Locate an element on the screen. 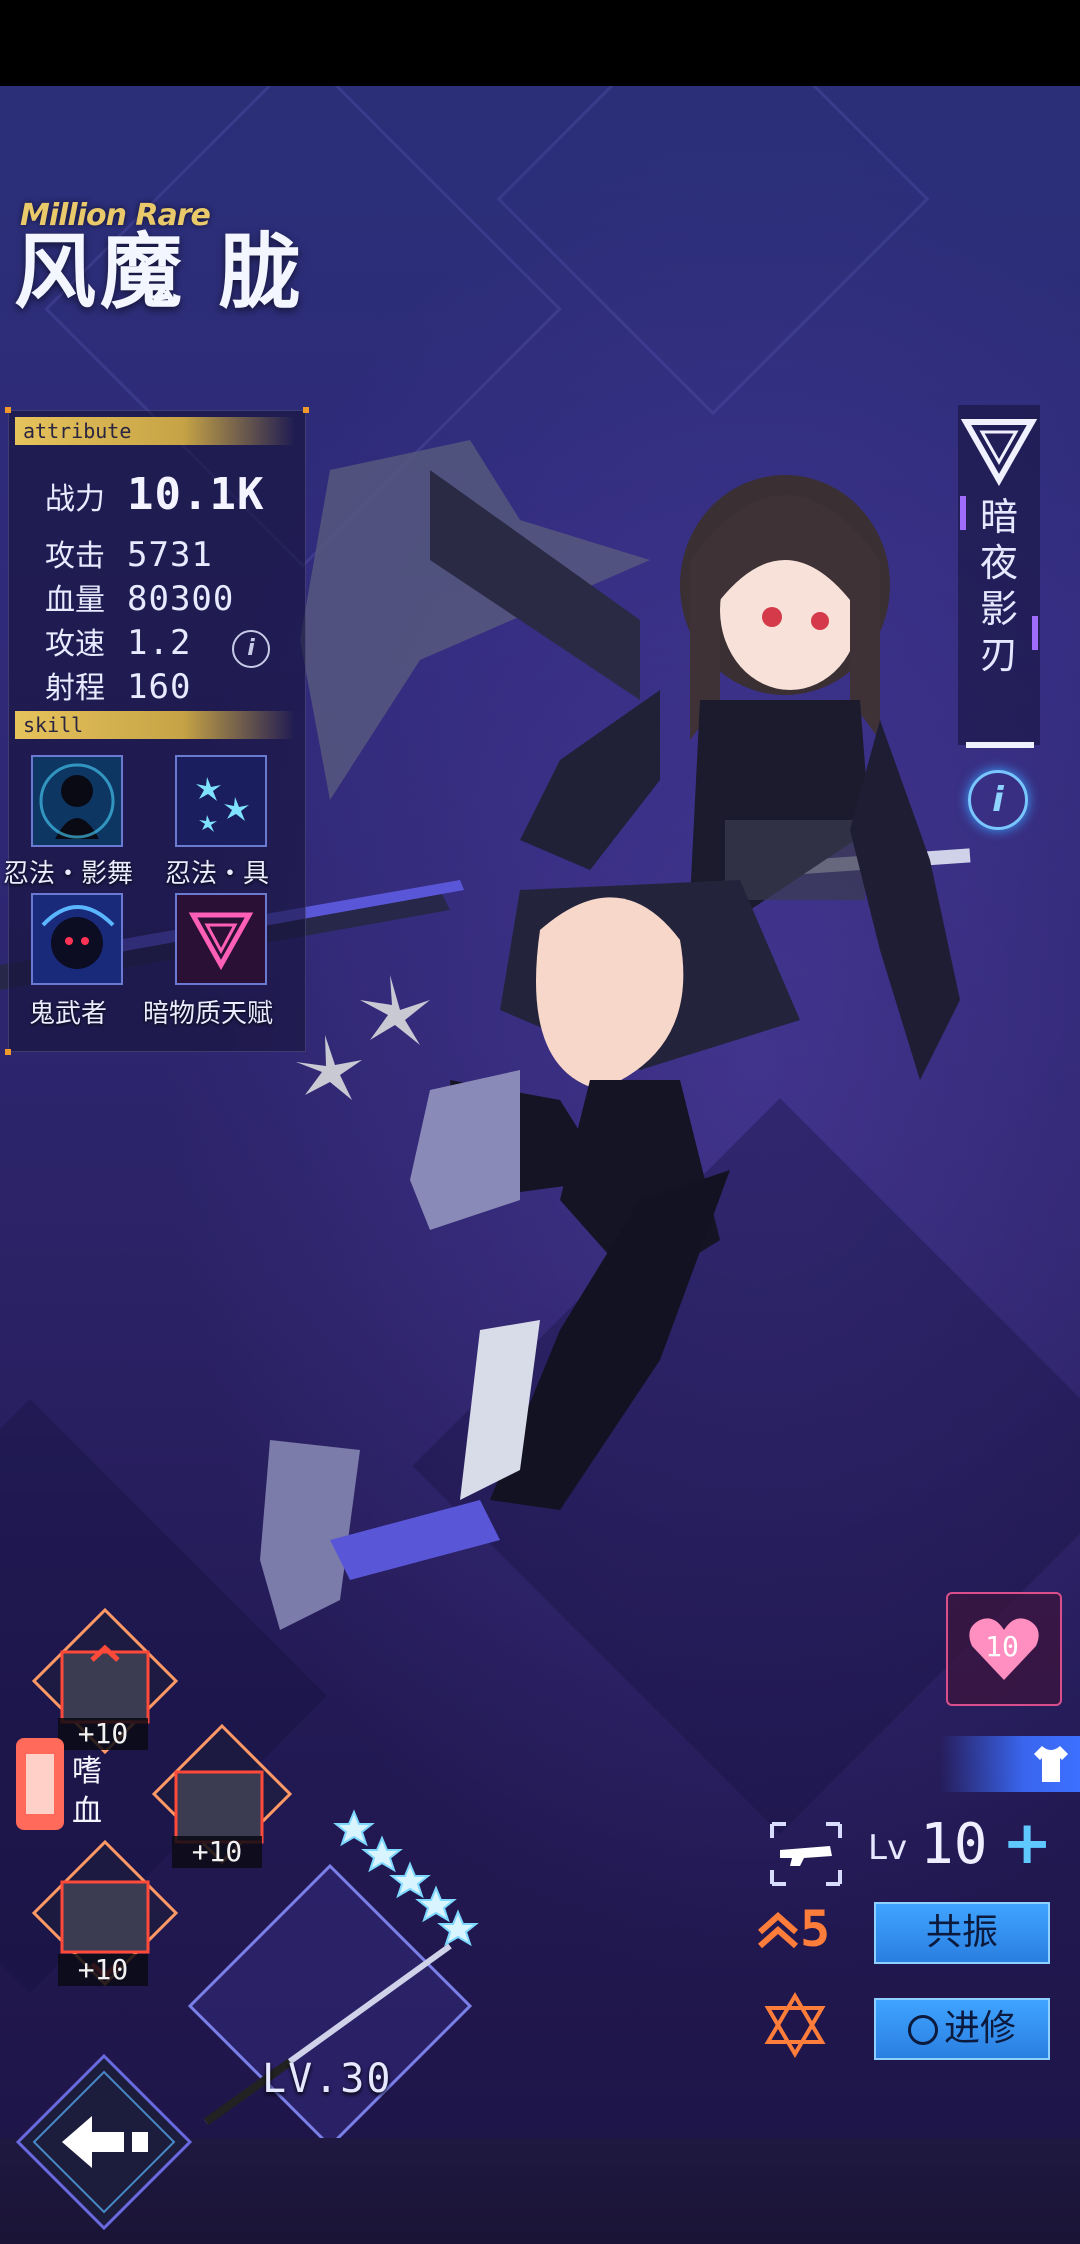 The width and height of the screenshot is (1080, 2244). stat-value: 10.1K is located at coordinates (196, 494).